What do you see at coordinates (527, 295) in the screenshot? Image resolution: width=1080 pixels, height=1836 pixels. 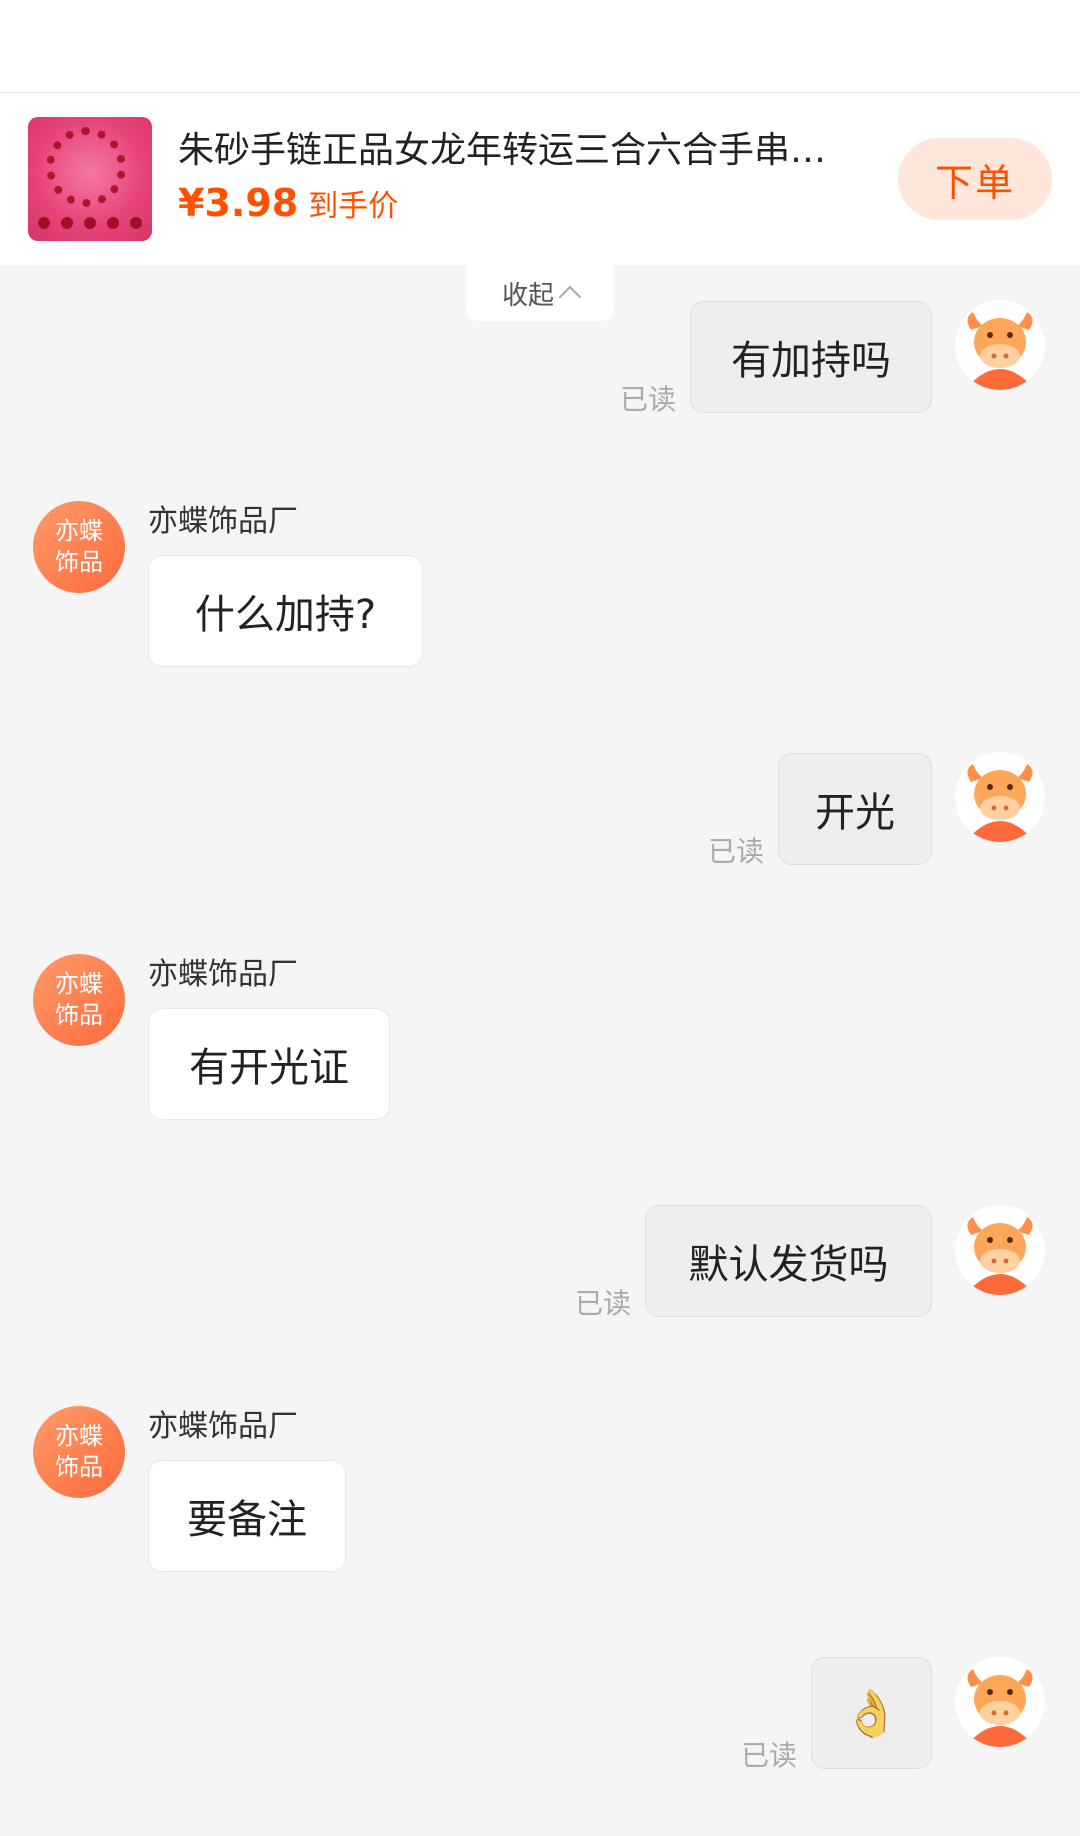 I see `collapse-label: 收起` at bounding box center [527, 295].